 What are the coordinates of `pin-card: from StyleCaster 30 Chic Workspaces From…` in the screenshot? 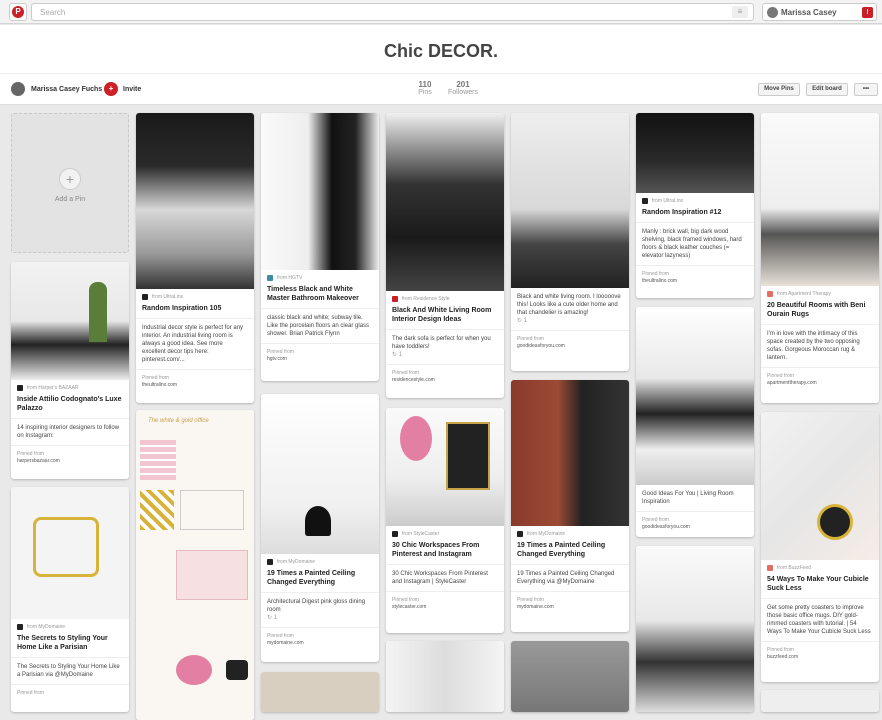 It's located at (445, 520).